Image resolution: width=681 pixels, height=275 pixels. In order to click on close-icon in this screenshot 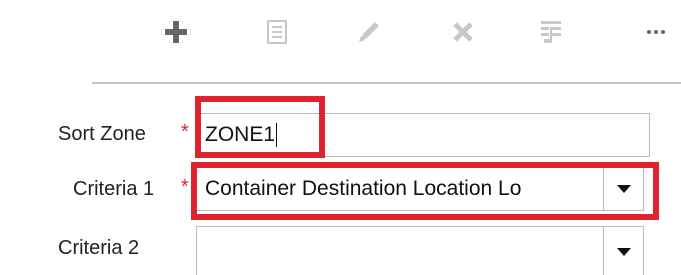, I will do `click(463, 32)`.